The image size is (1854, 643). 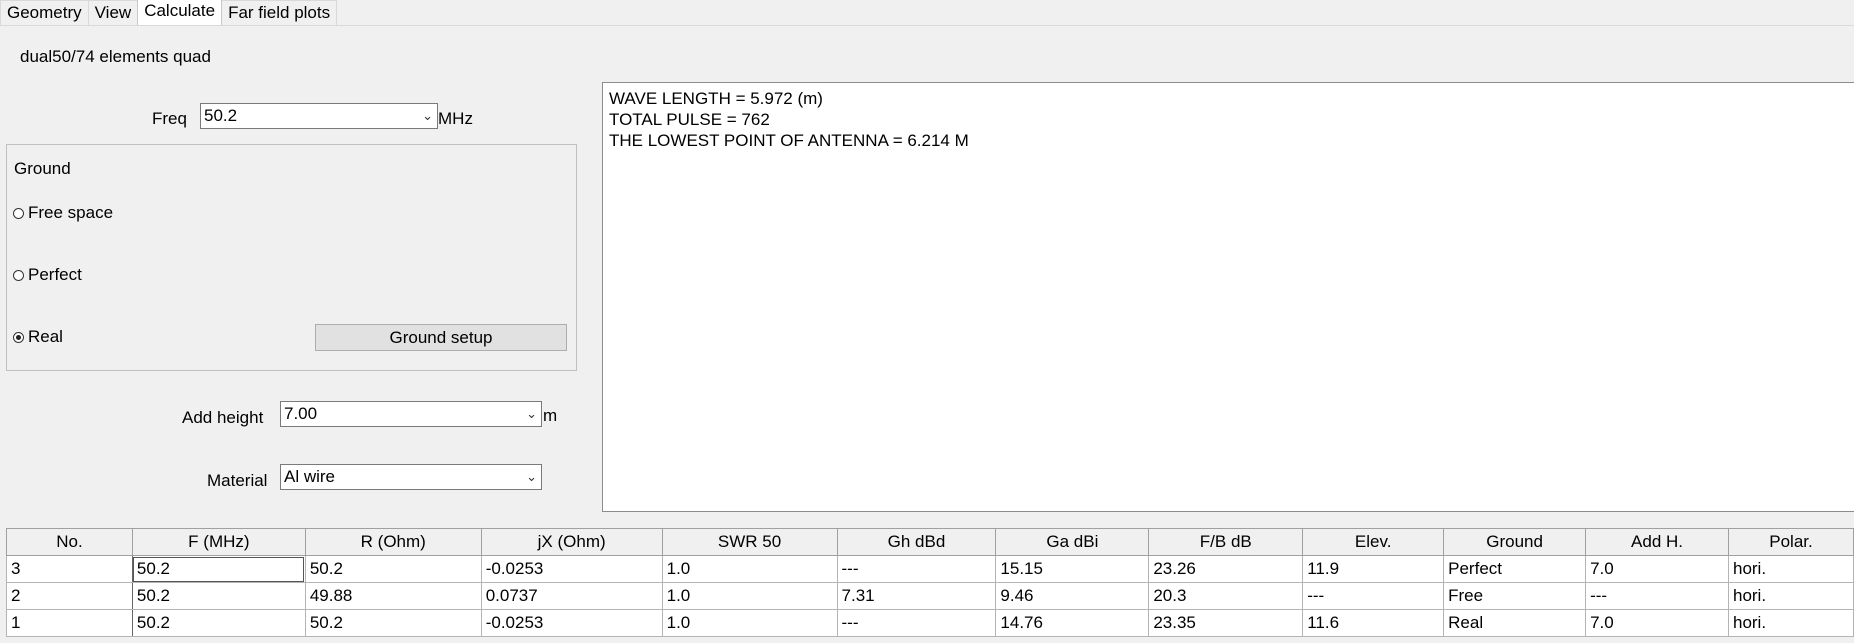 I want to click on table-cell: Free, so click(x=1515, y=596).